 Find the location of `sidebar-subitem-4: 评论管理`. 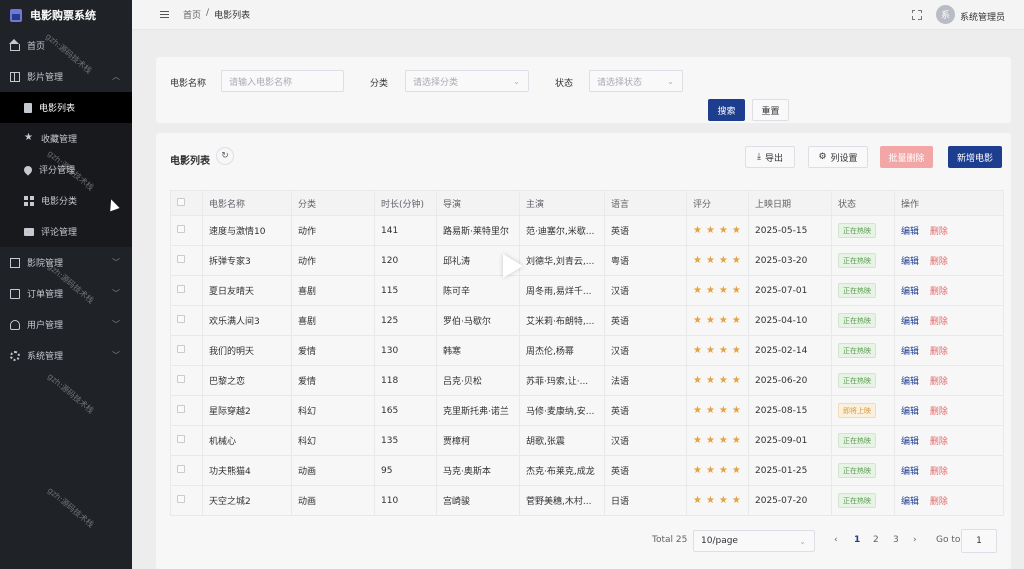

sidebar-subitem-4: 评论管理 is located at coordinates (66, 231).